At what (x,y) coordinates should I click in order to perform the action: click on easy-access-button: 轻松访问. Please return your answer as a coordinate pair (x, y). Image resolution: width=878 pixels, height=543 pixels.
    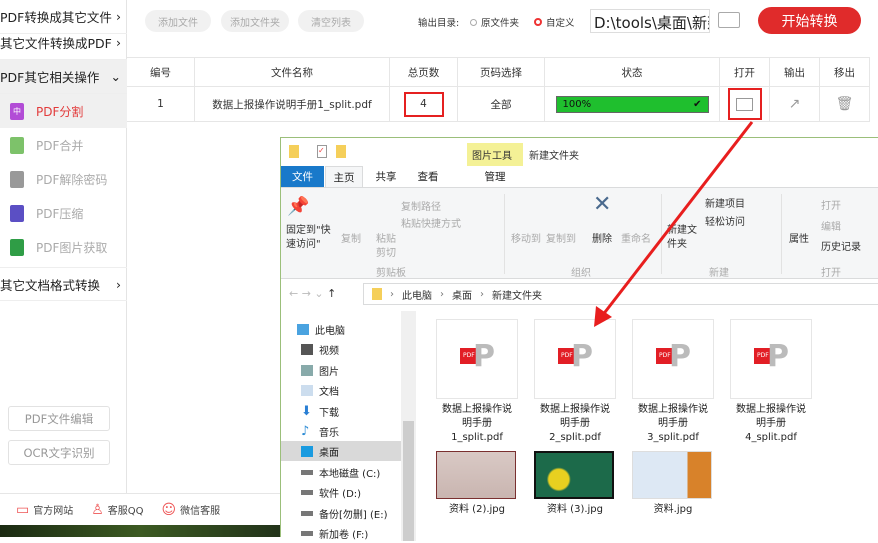
    Looking at the image, I should click on (725, 220).